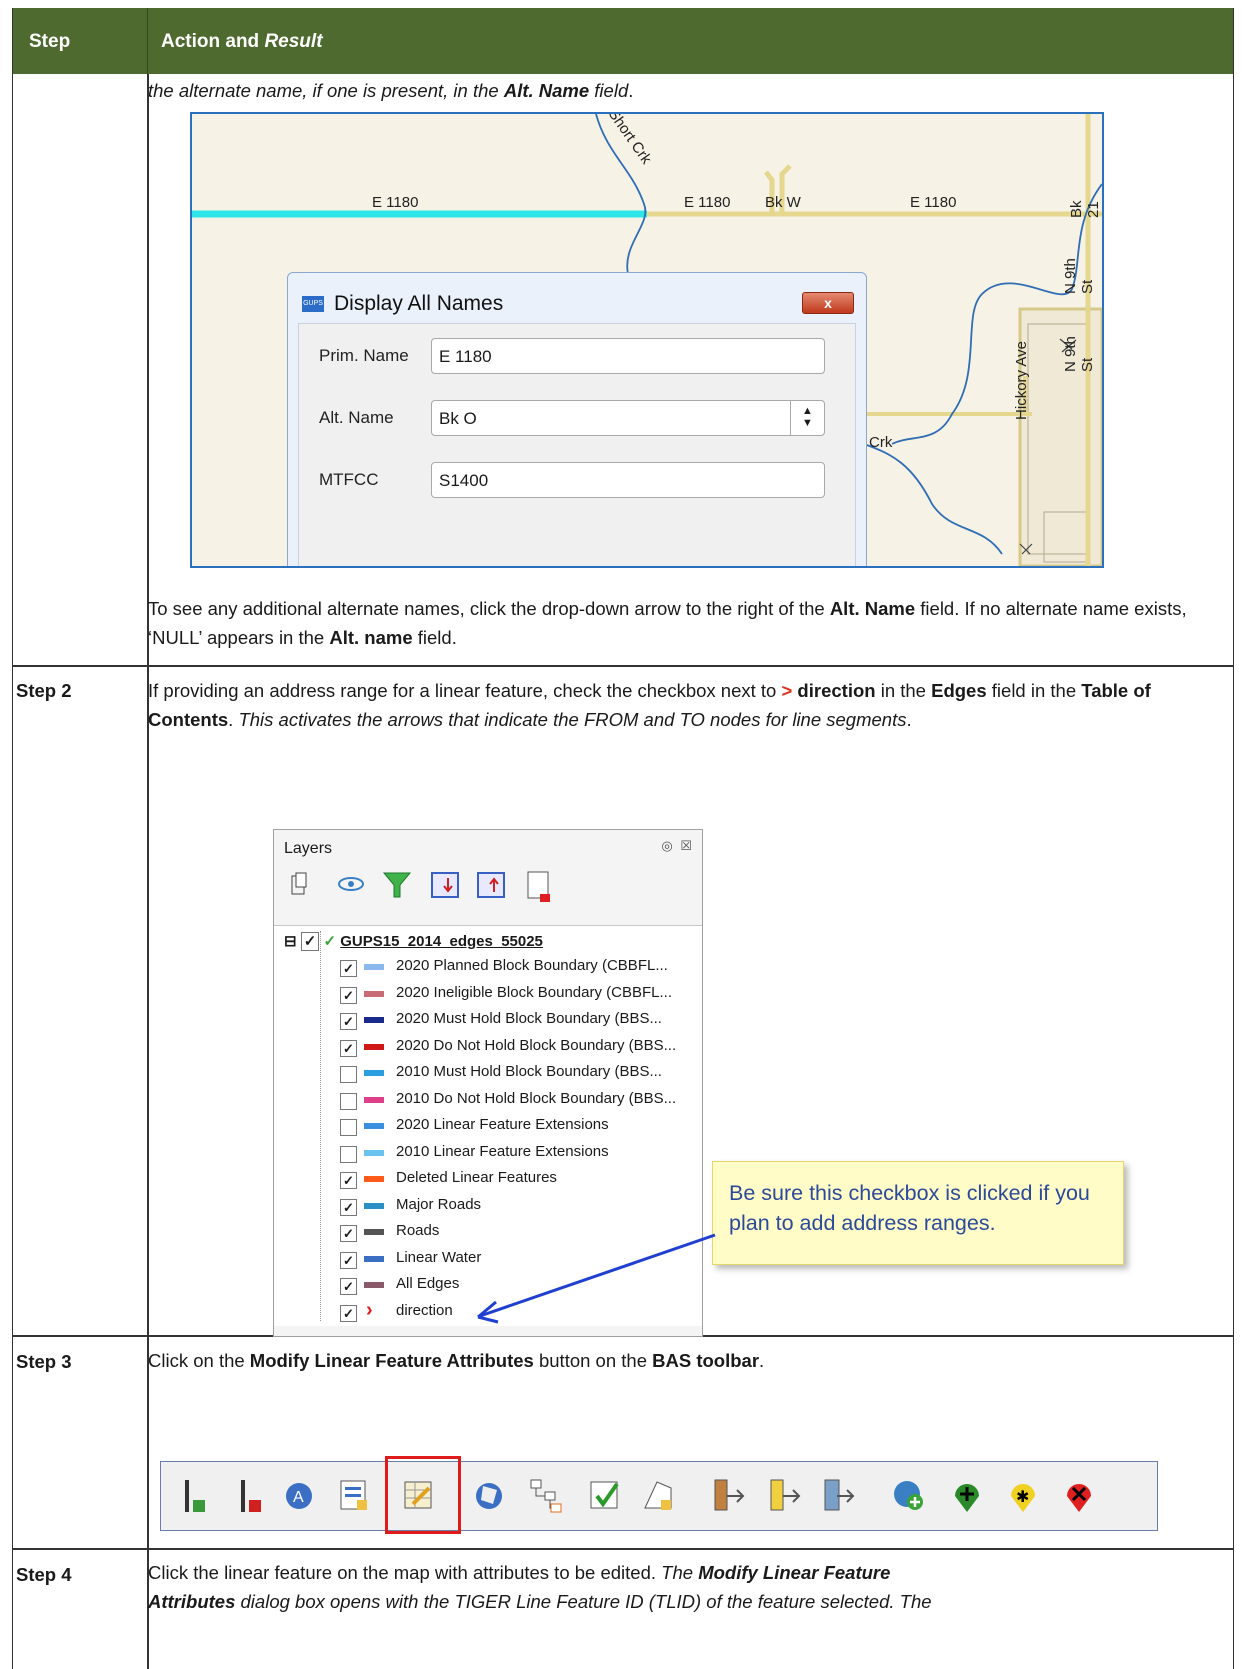  I want to click on delete-line-icon, so click(251, 1496).